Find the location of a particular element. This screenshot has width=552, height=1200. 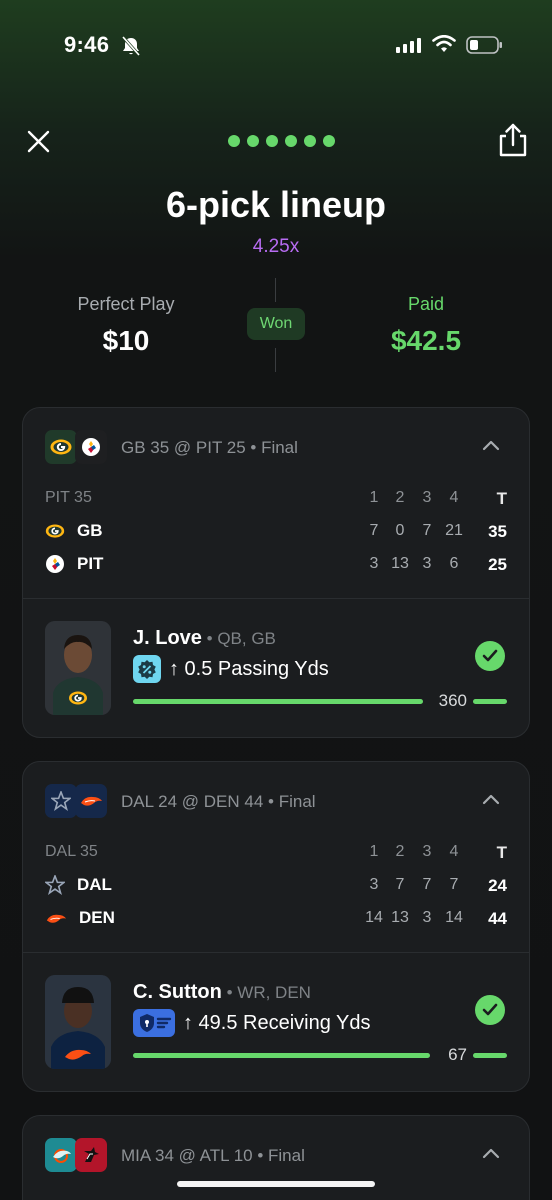

lineup-summary: Perfect Play $10 Won Paid $42.5 is located at coordinates (276, 326).